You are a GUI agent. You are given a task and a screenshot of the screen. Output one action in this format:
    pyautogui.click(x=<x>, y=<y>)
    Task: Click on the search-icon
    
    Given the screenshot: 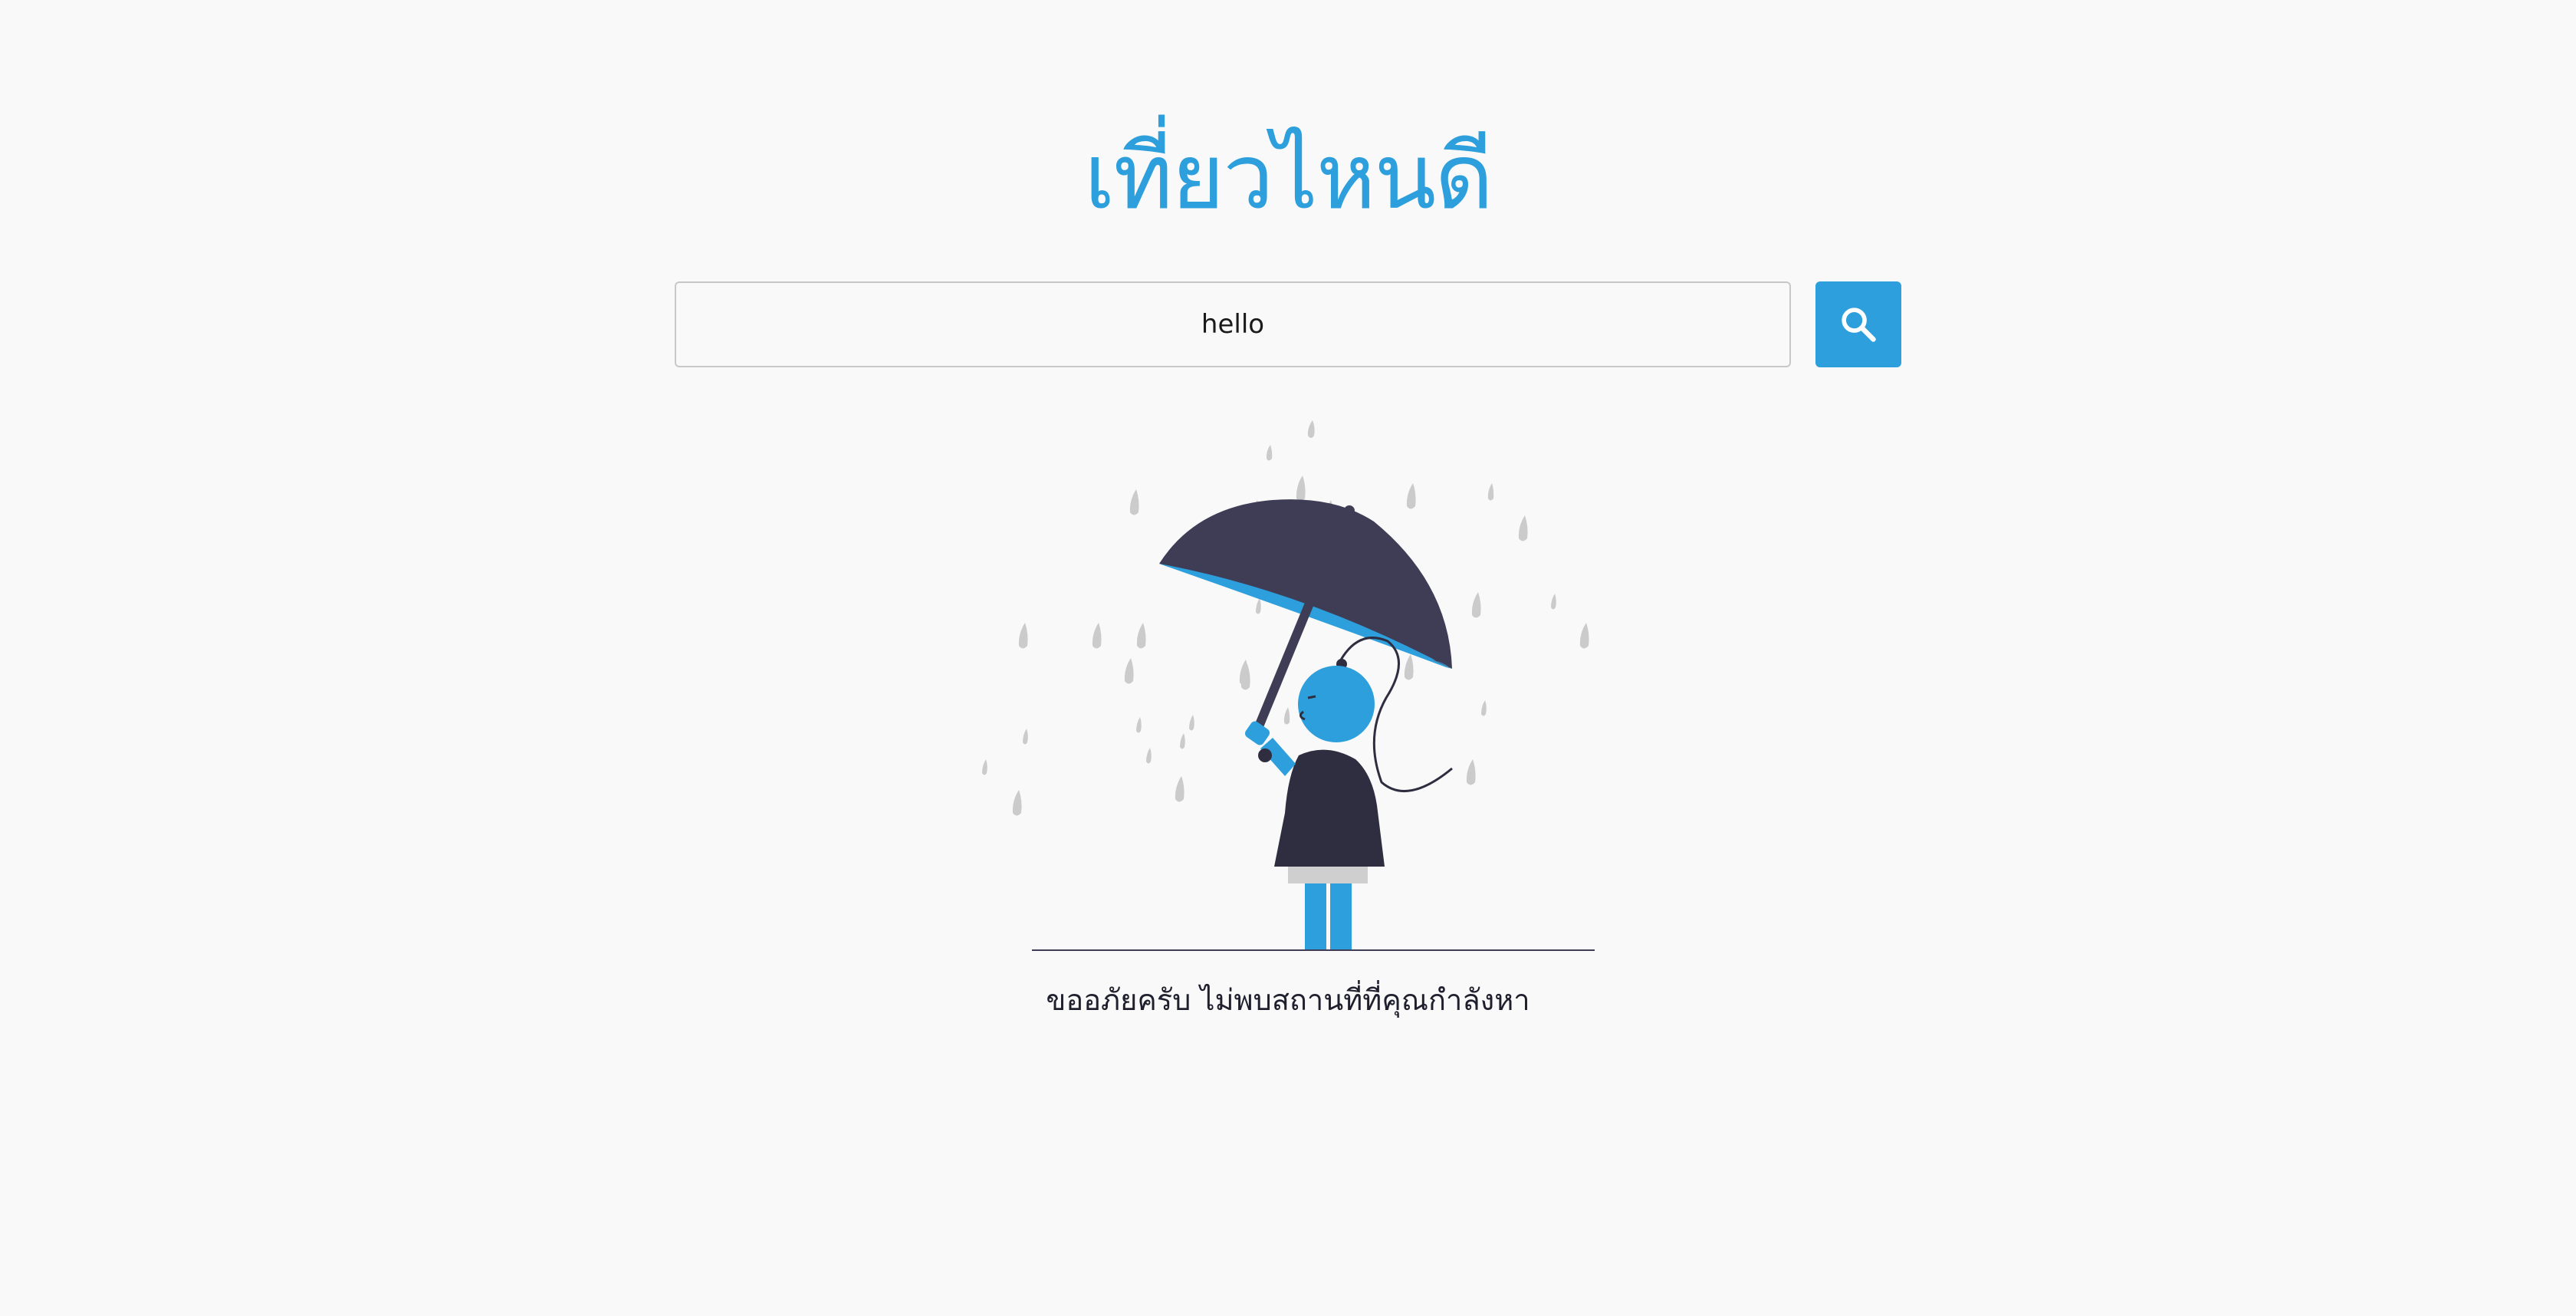 What is the action you would take?
    pyautogui.click(x=1859, y=325)
    